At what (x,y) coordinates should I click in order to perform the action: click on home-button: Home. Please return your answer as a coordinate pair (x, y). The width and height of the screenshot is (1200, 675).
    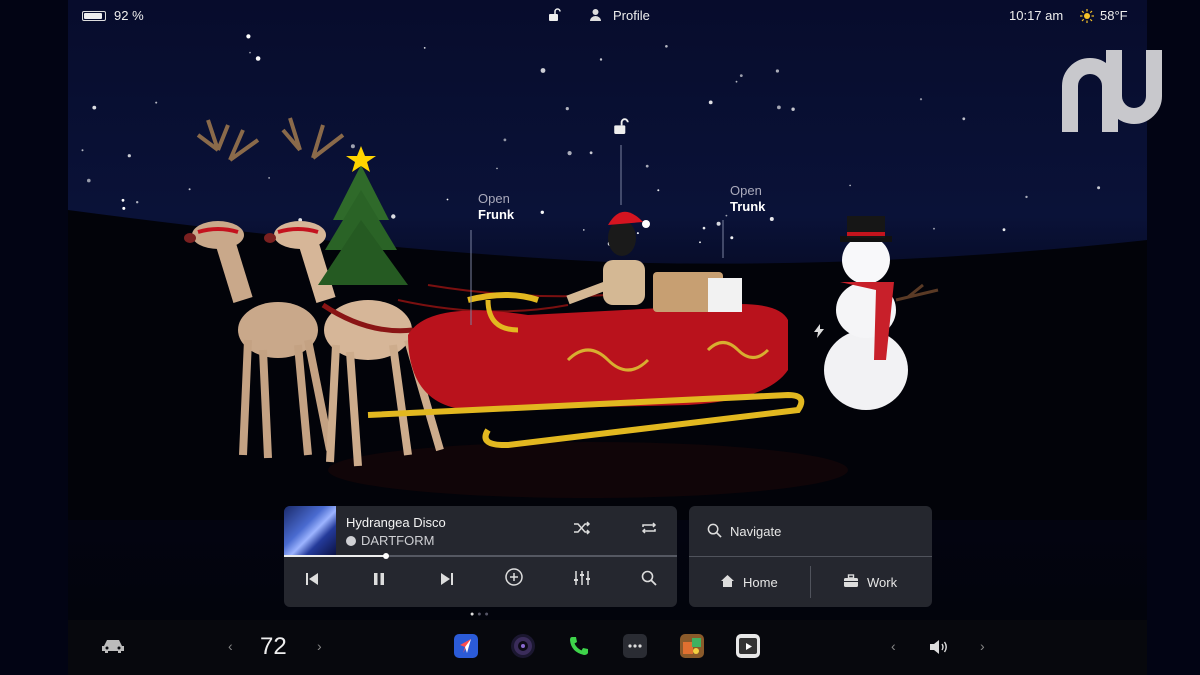
    Looking at the image, I should click on (760, 582).